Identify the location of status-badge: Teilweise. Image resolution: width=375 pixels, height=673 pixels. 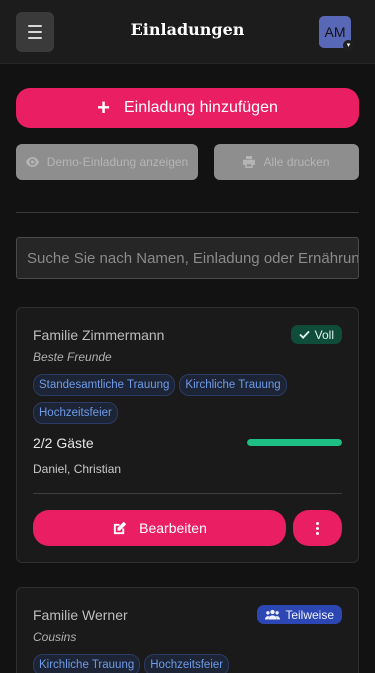
(299, 614).